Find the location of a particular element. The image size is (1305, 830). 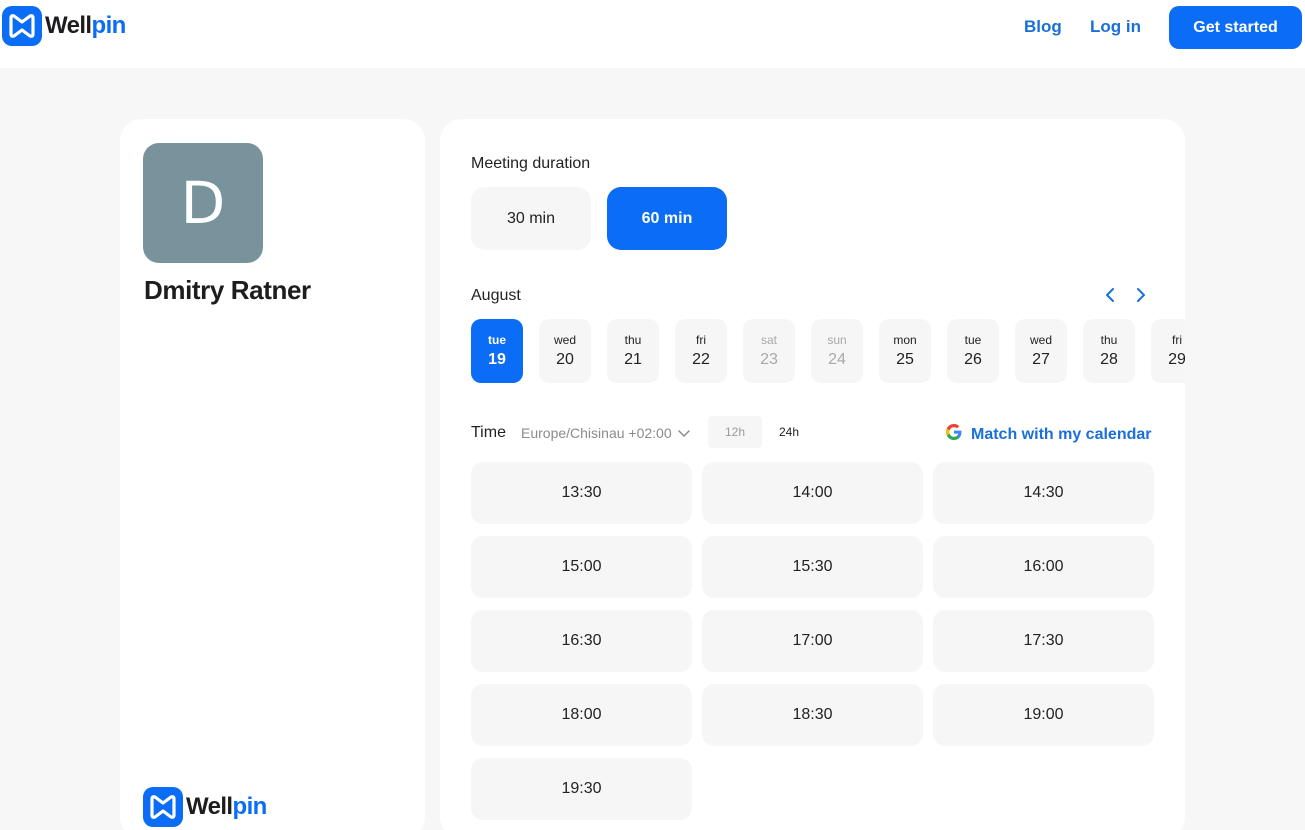

day-name: sat is located at coordinates (768, 340).